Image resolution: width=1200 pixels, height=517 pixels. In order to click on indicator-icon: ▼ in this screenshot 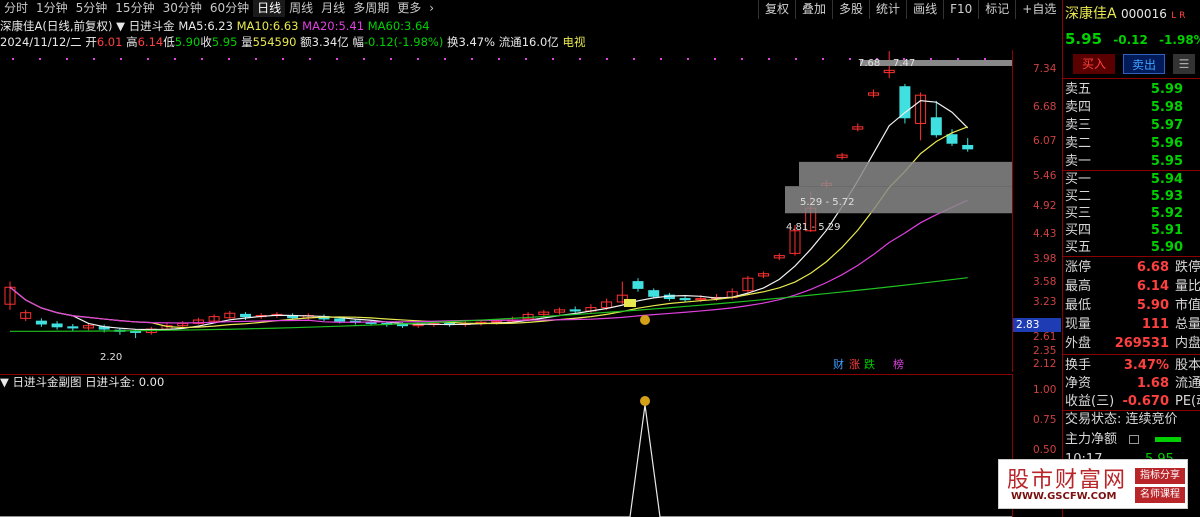, I will do `click(120, 26)`.